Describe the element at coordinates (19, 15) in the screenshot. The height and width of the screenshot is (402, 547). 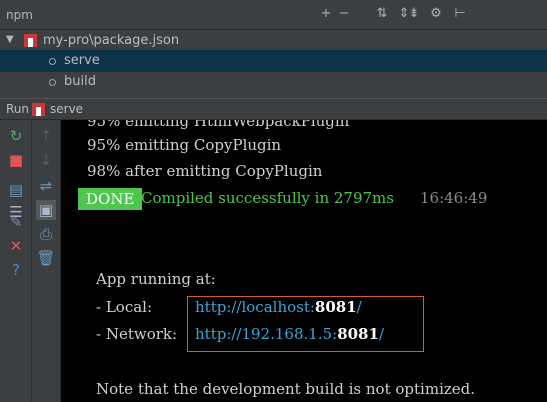
I see `npm-panel-title: npm` at that location.